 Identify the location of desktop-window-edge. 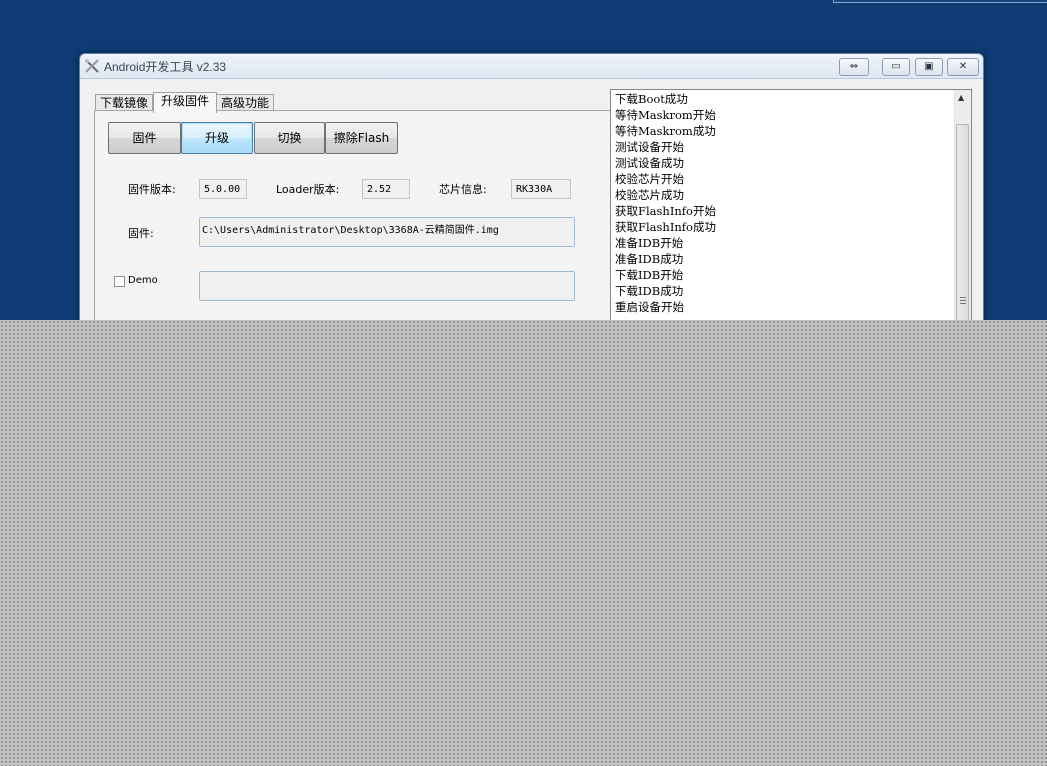
(940, 1).